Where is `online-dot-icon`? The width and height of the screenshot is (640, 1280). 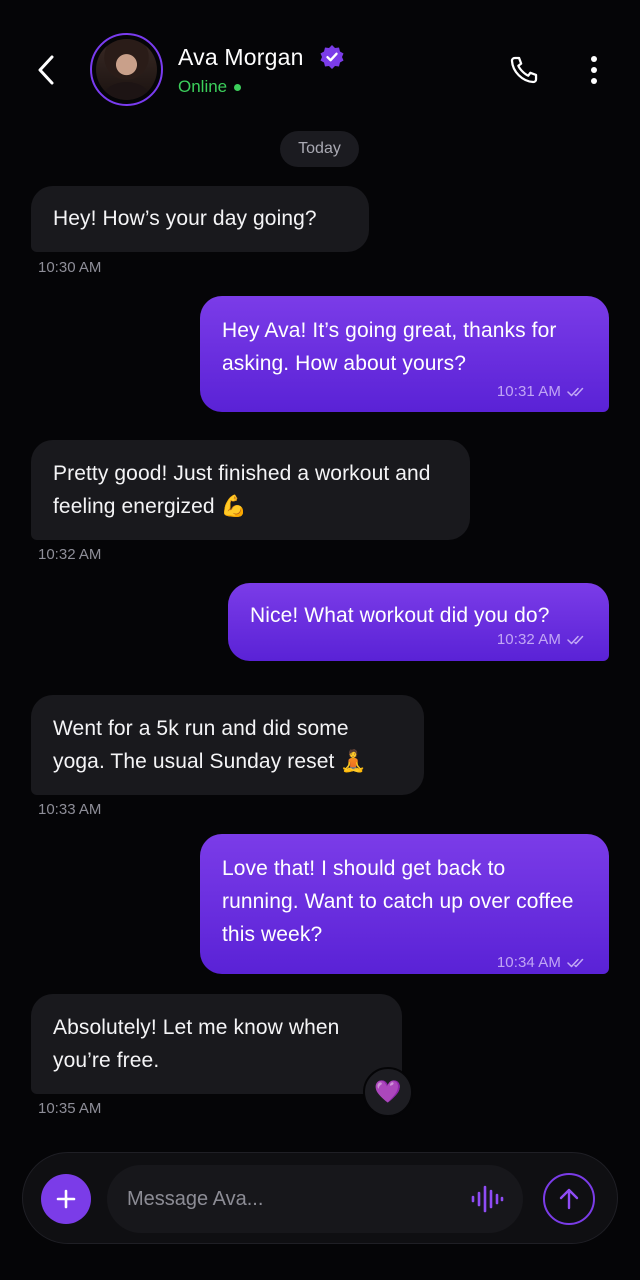 online-dot-icon is located at coordinates (238, 87).